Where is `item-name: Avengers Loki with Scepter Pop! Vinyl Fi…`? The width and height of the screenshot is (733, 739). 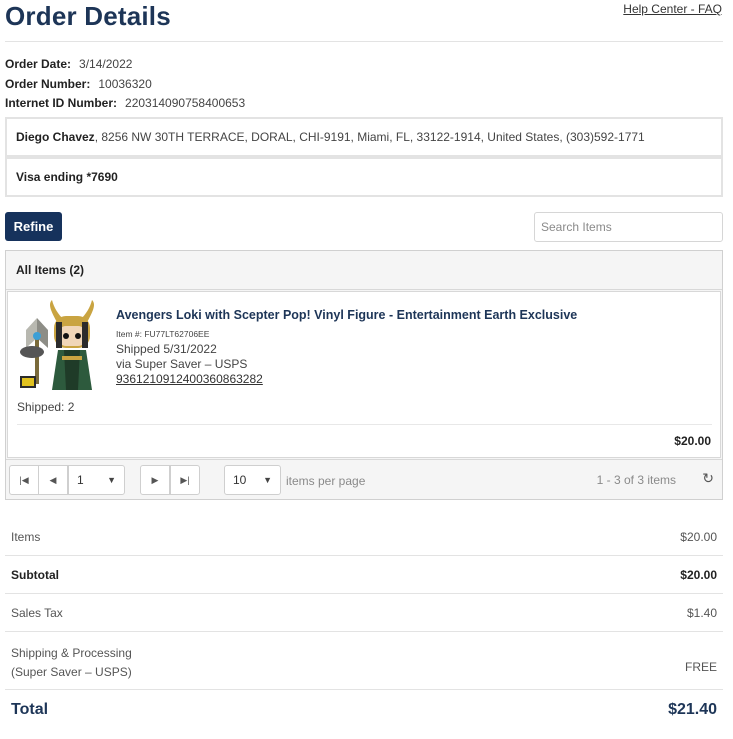
item-name: Avengers Loki with Scepter Pop! Vinyl Fi… is located at coordinates (346, 315).